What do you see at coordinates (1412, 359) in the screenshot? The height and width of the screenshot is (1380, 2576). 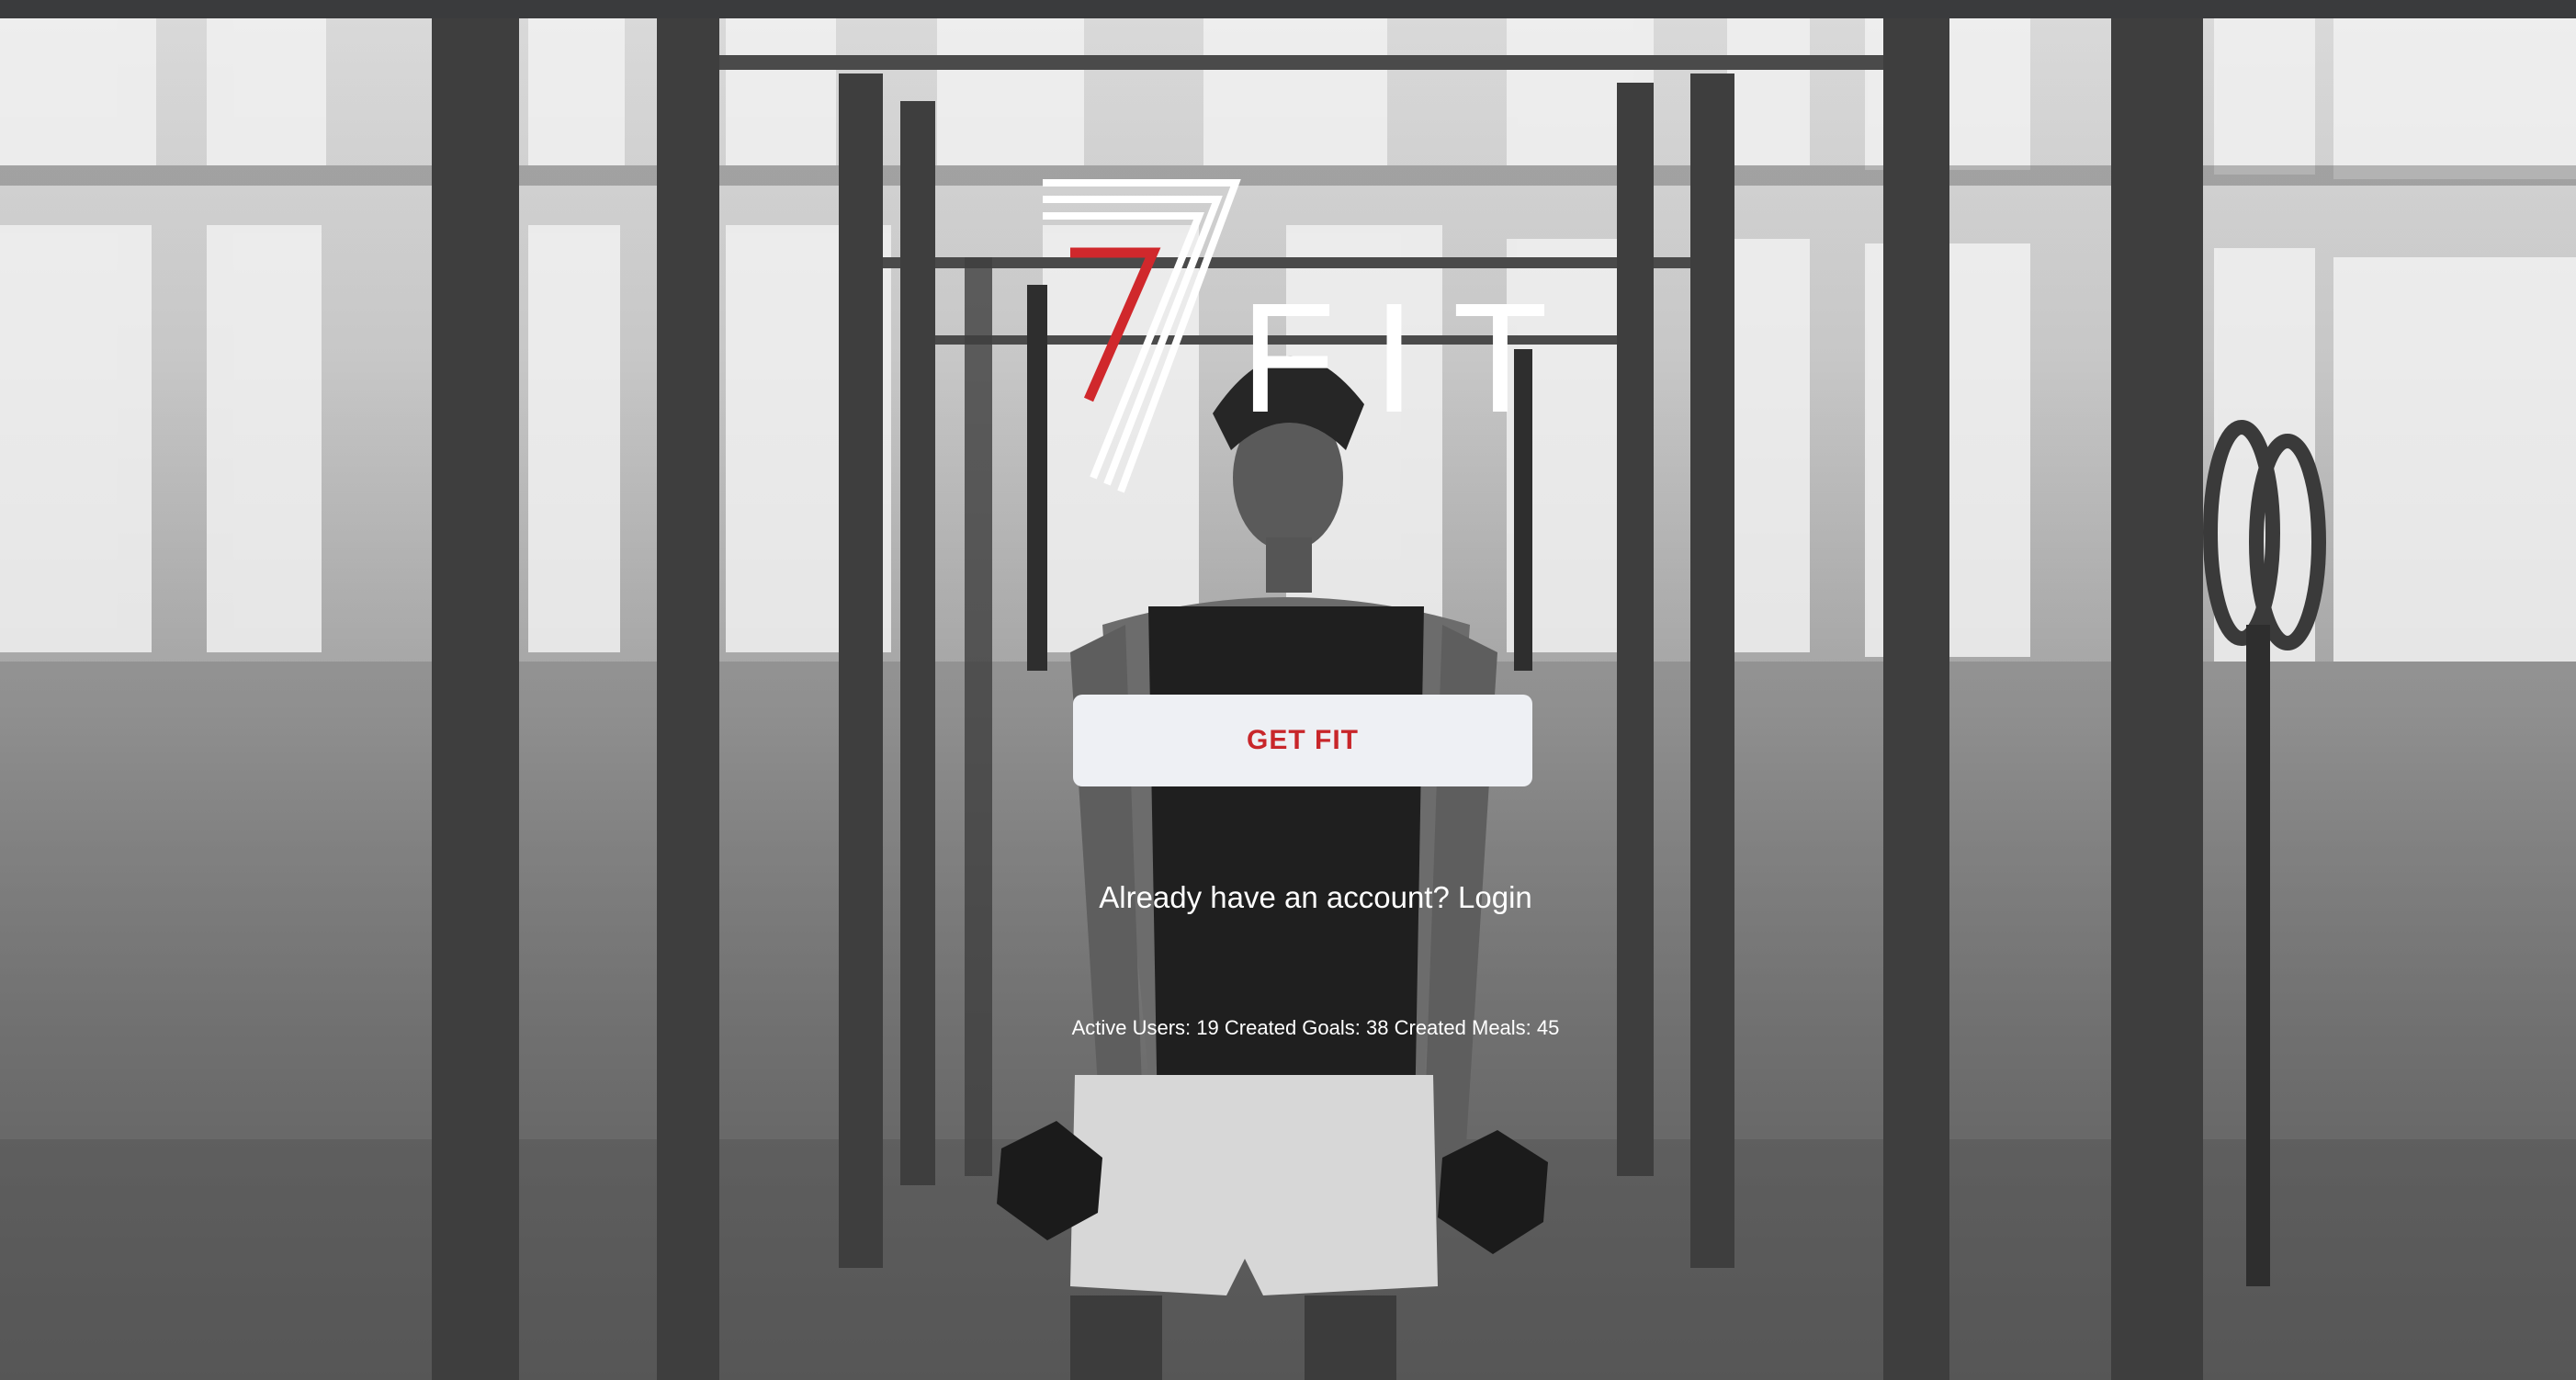 I see `brand-wordmark: FIT` at bounding box center [1412, 359].